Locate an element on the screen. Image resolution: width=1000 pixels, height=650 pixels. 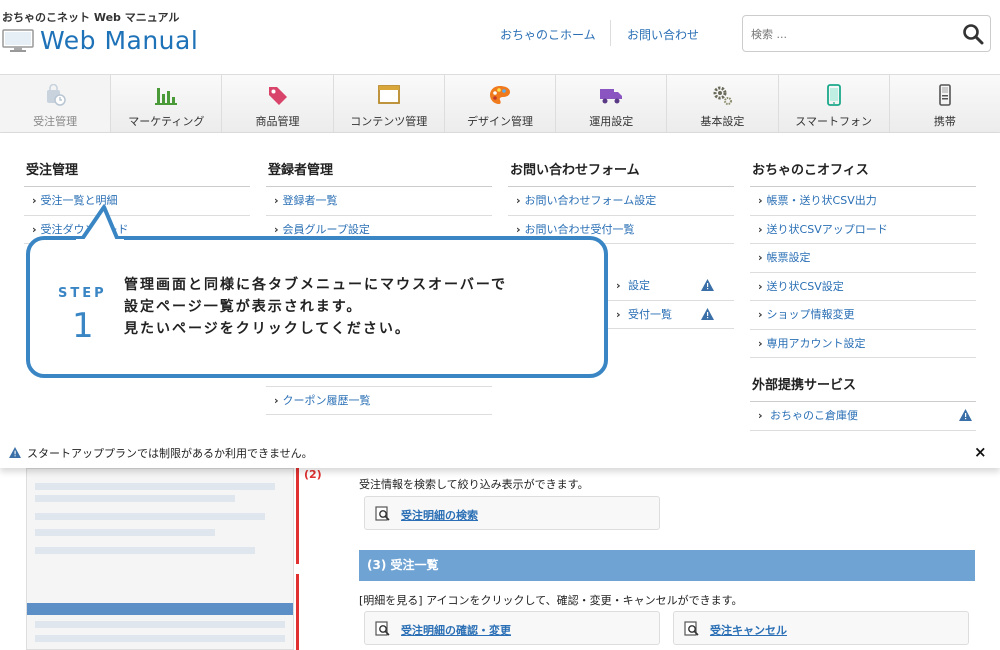
menu-item: 帳票設定 is located at coordinates (863, 258).